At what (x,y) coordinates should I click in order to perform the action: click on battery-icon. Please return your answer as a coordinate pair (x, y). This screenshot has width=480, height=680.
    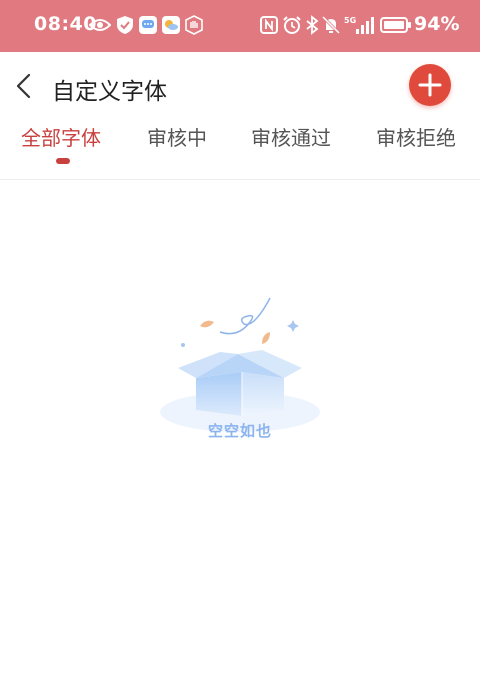
    Looking at the image, I should click on (396, 25).